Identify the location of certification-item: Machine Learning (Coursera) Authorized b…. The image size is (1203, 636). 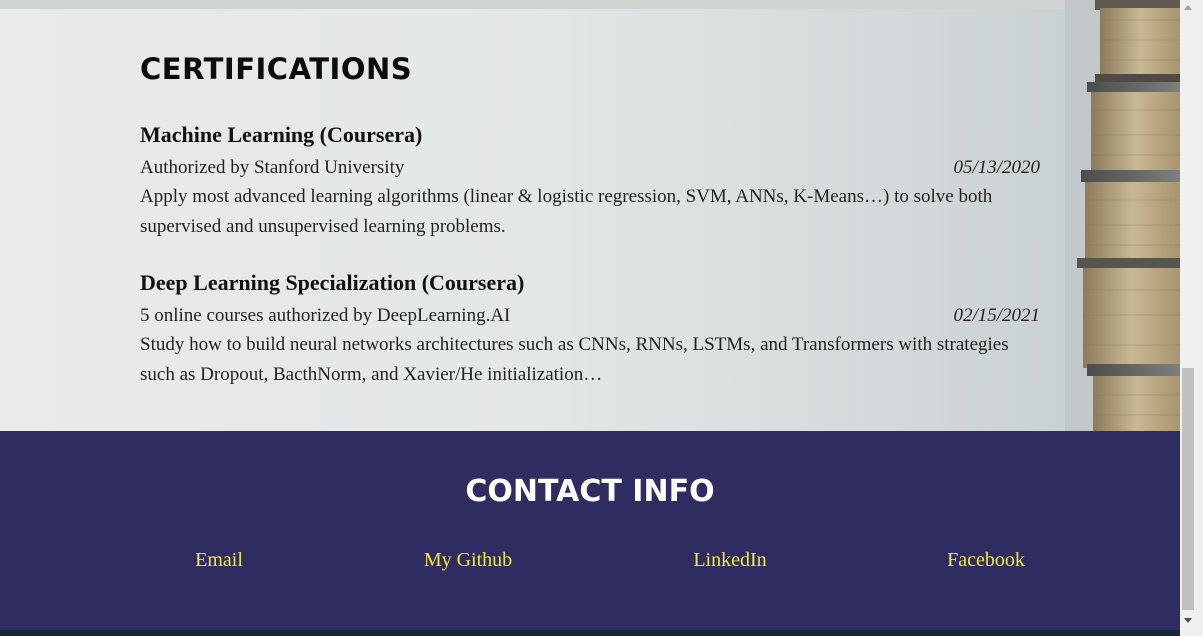
(590, 181).